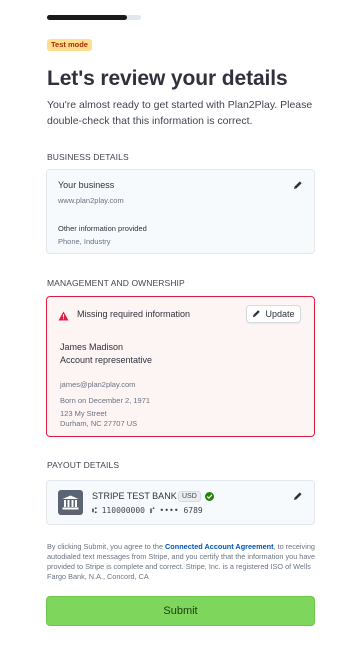 Image resolution: width=363 pixels, height=653 pixels. I want to click on warning-icon, so click(63, 314).